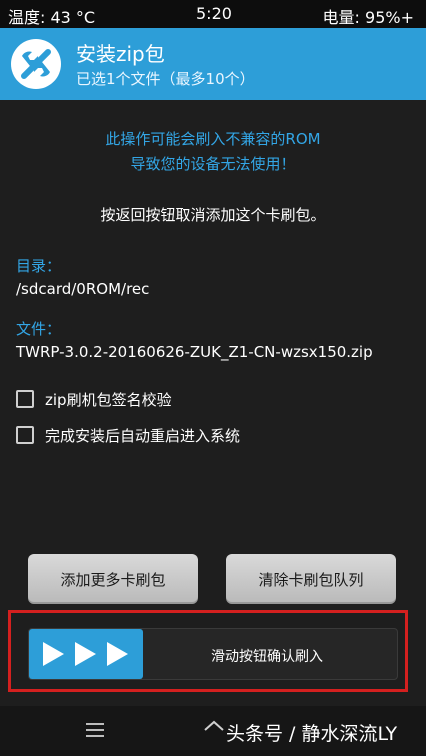 The height and width of the screenshot is (756, 426). What do you see at coordinates (213, 139) in the screenshot?
I see `warning-line-1: 此操作可能会刷入不兼容的ROM` at bounding box center [213, 139].